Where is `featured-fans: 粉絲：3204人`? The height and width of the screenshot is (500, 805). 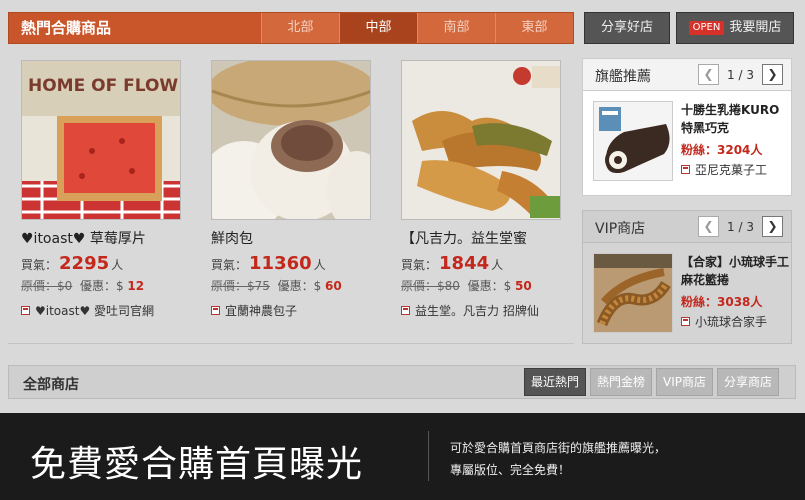 featured-fans: 粉絲：3204人 is located at coordinates (722, 150).